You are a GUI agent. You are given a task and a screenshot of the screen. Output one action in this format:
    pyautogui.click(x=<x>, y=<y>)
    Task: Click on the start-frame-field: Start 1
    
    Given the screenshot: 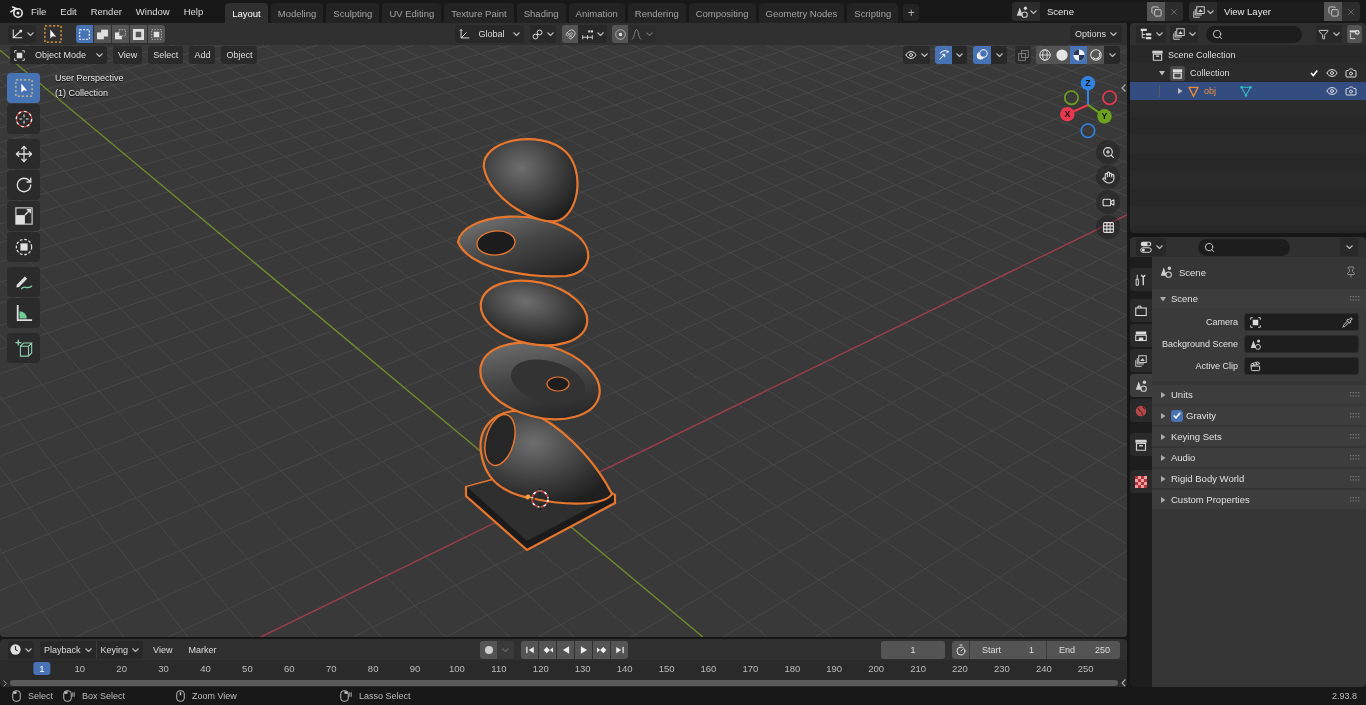 What is the action you would take?
    pyautogui.click(x=1007, y=649)
    